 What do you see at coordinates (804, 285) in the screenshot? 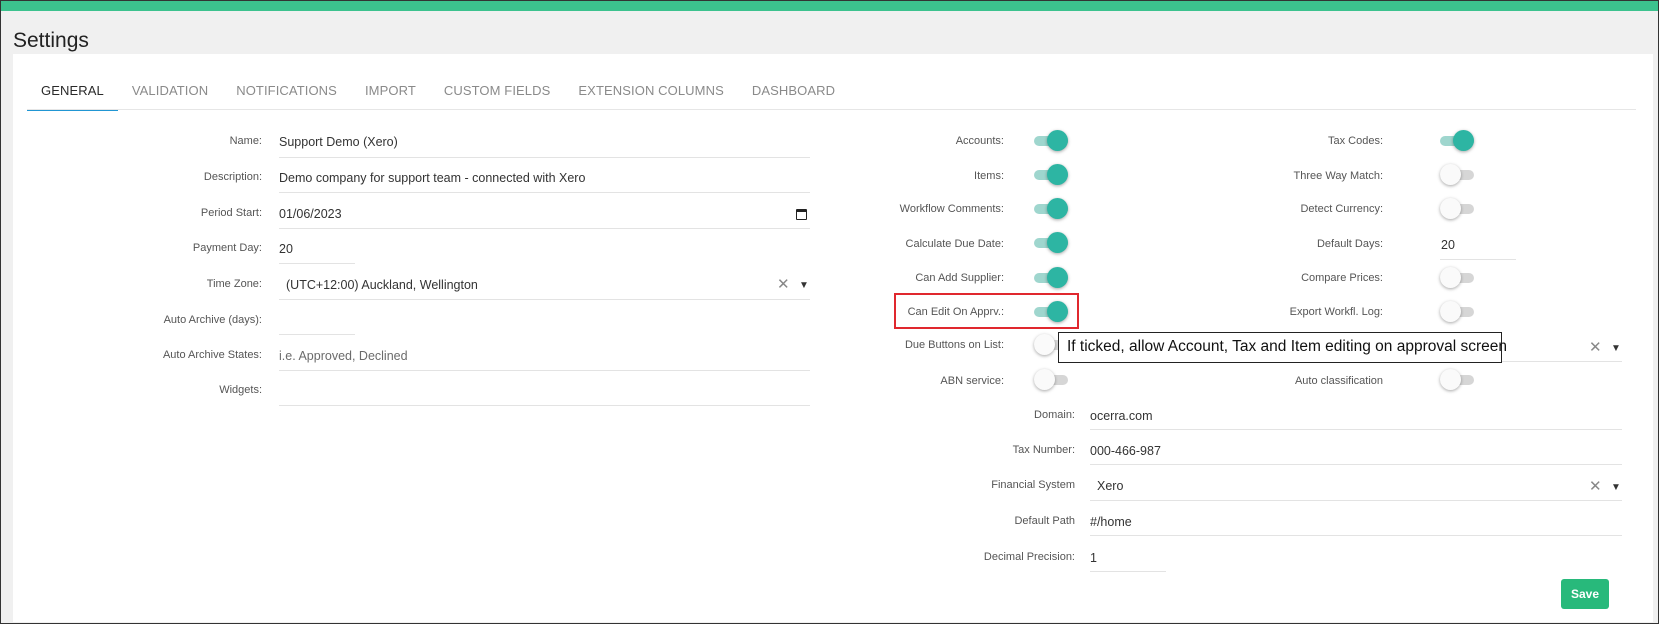
I see `time-zone-chevron-down-icon: ▼` at bounding box center [804, 285].